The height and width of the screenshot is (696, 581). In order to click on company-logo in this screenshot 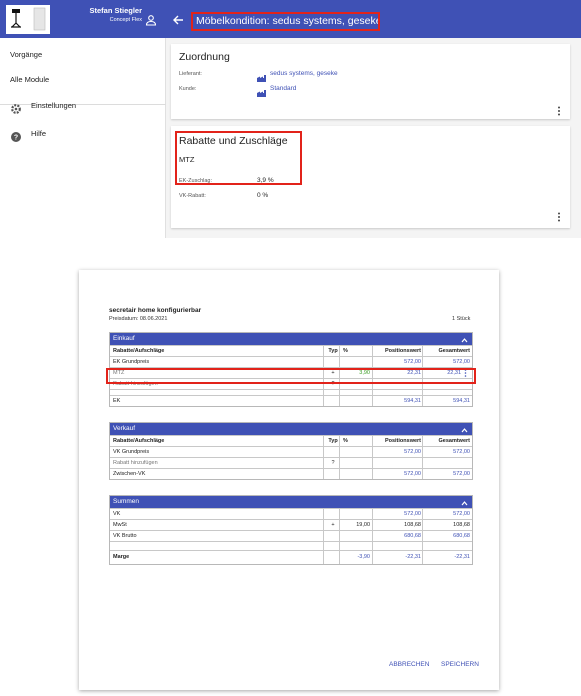, I will do `click(28, 19)`.